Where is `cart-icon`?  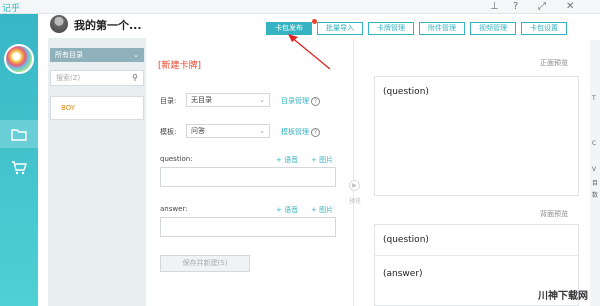 cart-icon is located at coordinates (19, 168).